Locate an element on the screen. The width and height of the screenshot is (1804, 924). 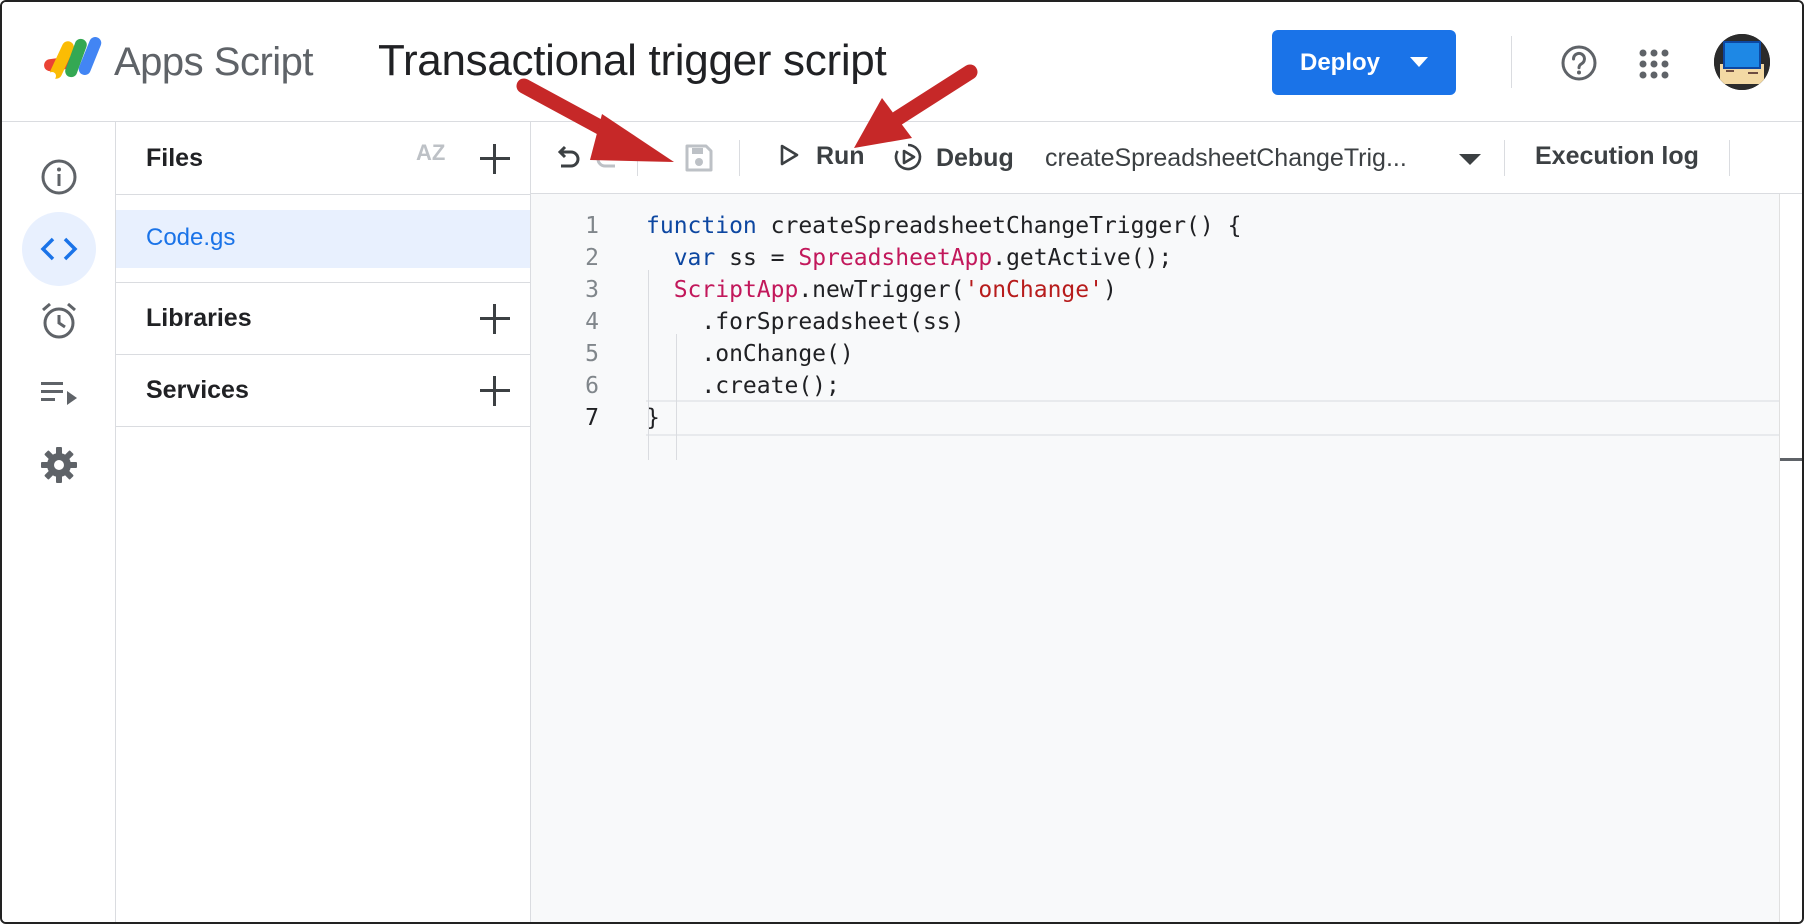
code-token: ) is located at coordinates (1109, 290).